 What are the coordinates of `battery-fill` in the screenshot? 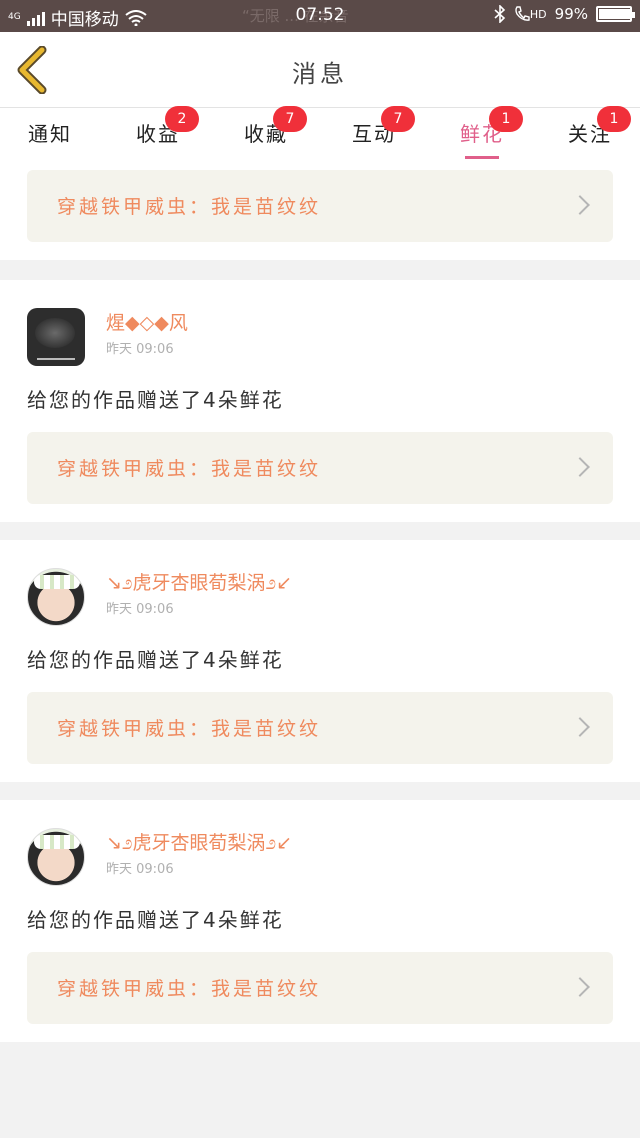 It's located at (615, 14).